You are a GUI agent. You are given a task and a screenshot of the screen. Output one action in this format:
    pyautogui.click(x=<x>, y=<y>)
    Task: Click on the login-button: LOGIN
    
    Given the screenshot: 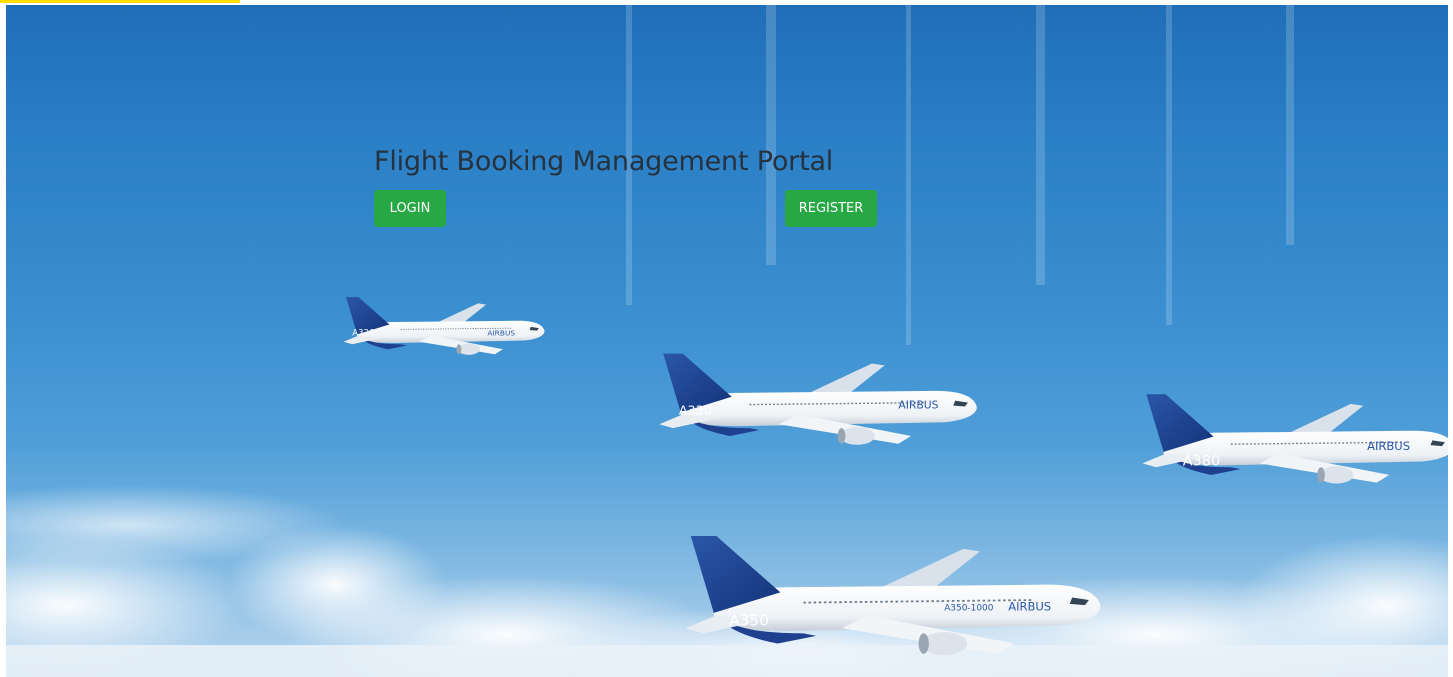 What is the action you would take?
    pyautogui.click(x=410, y=208)
    